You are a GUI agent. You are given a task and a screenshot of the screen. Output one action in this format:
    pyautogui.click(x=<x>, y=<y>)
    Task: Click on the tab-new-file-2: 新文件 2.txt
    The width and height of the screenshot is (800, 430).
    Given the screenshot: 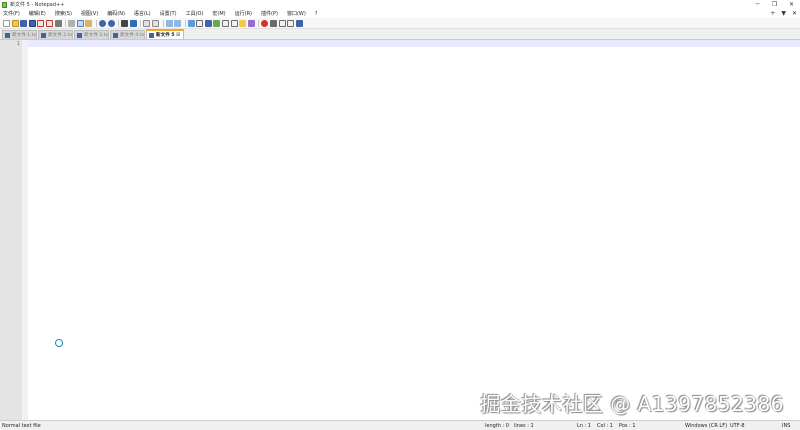 What is the action you would take?
    pyautogui.click(x=55, y=34)
    